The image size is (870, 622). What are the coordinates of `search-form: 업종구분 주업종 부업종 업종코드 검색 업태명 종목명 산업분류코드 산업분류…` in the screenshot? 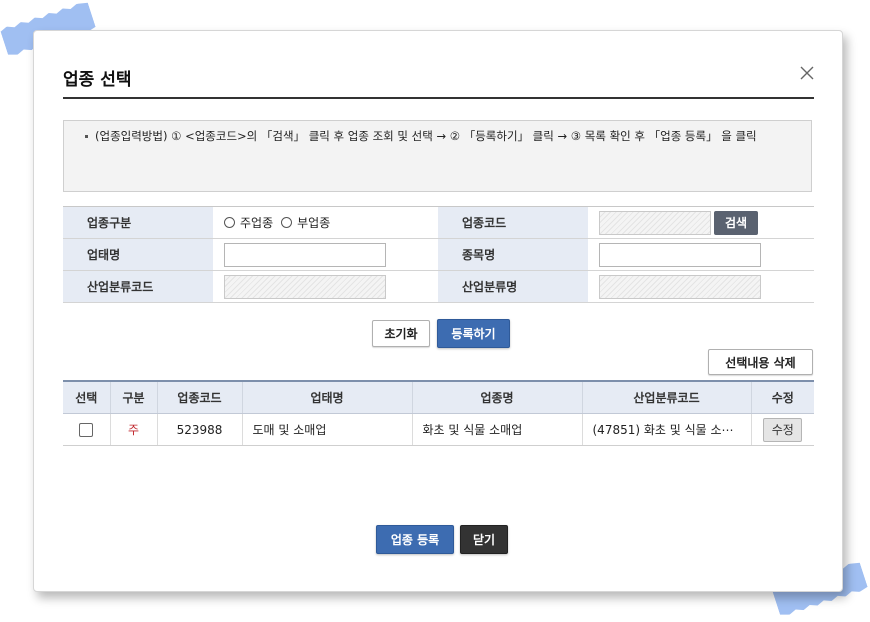 It's located at (438, 254).